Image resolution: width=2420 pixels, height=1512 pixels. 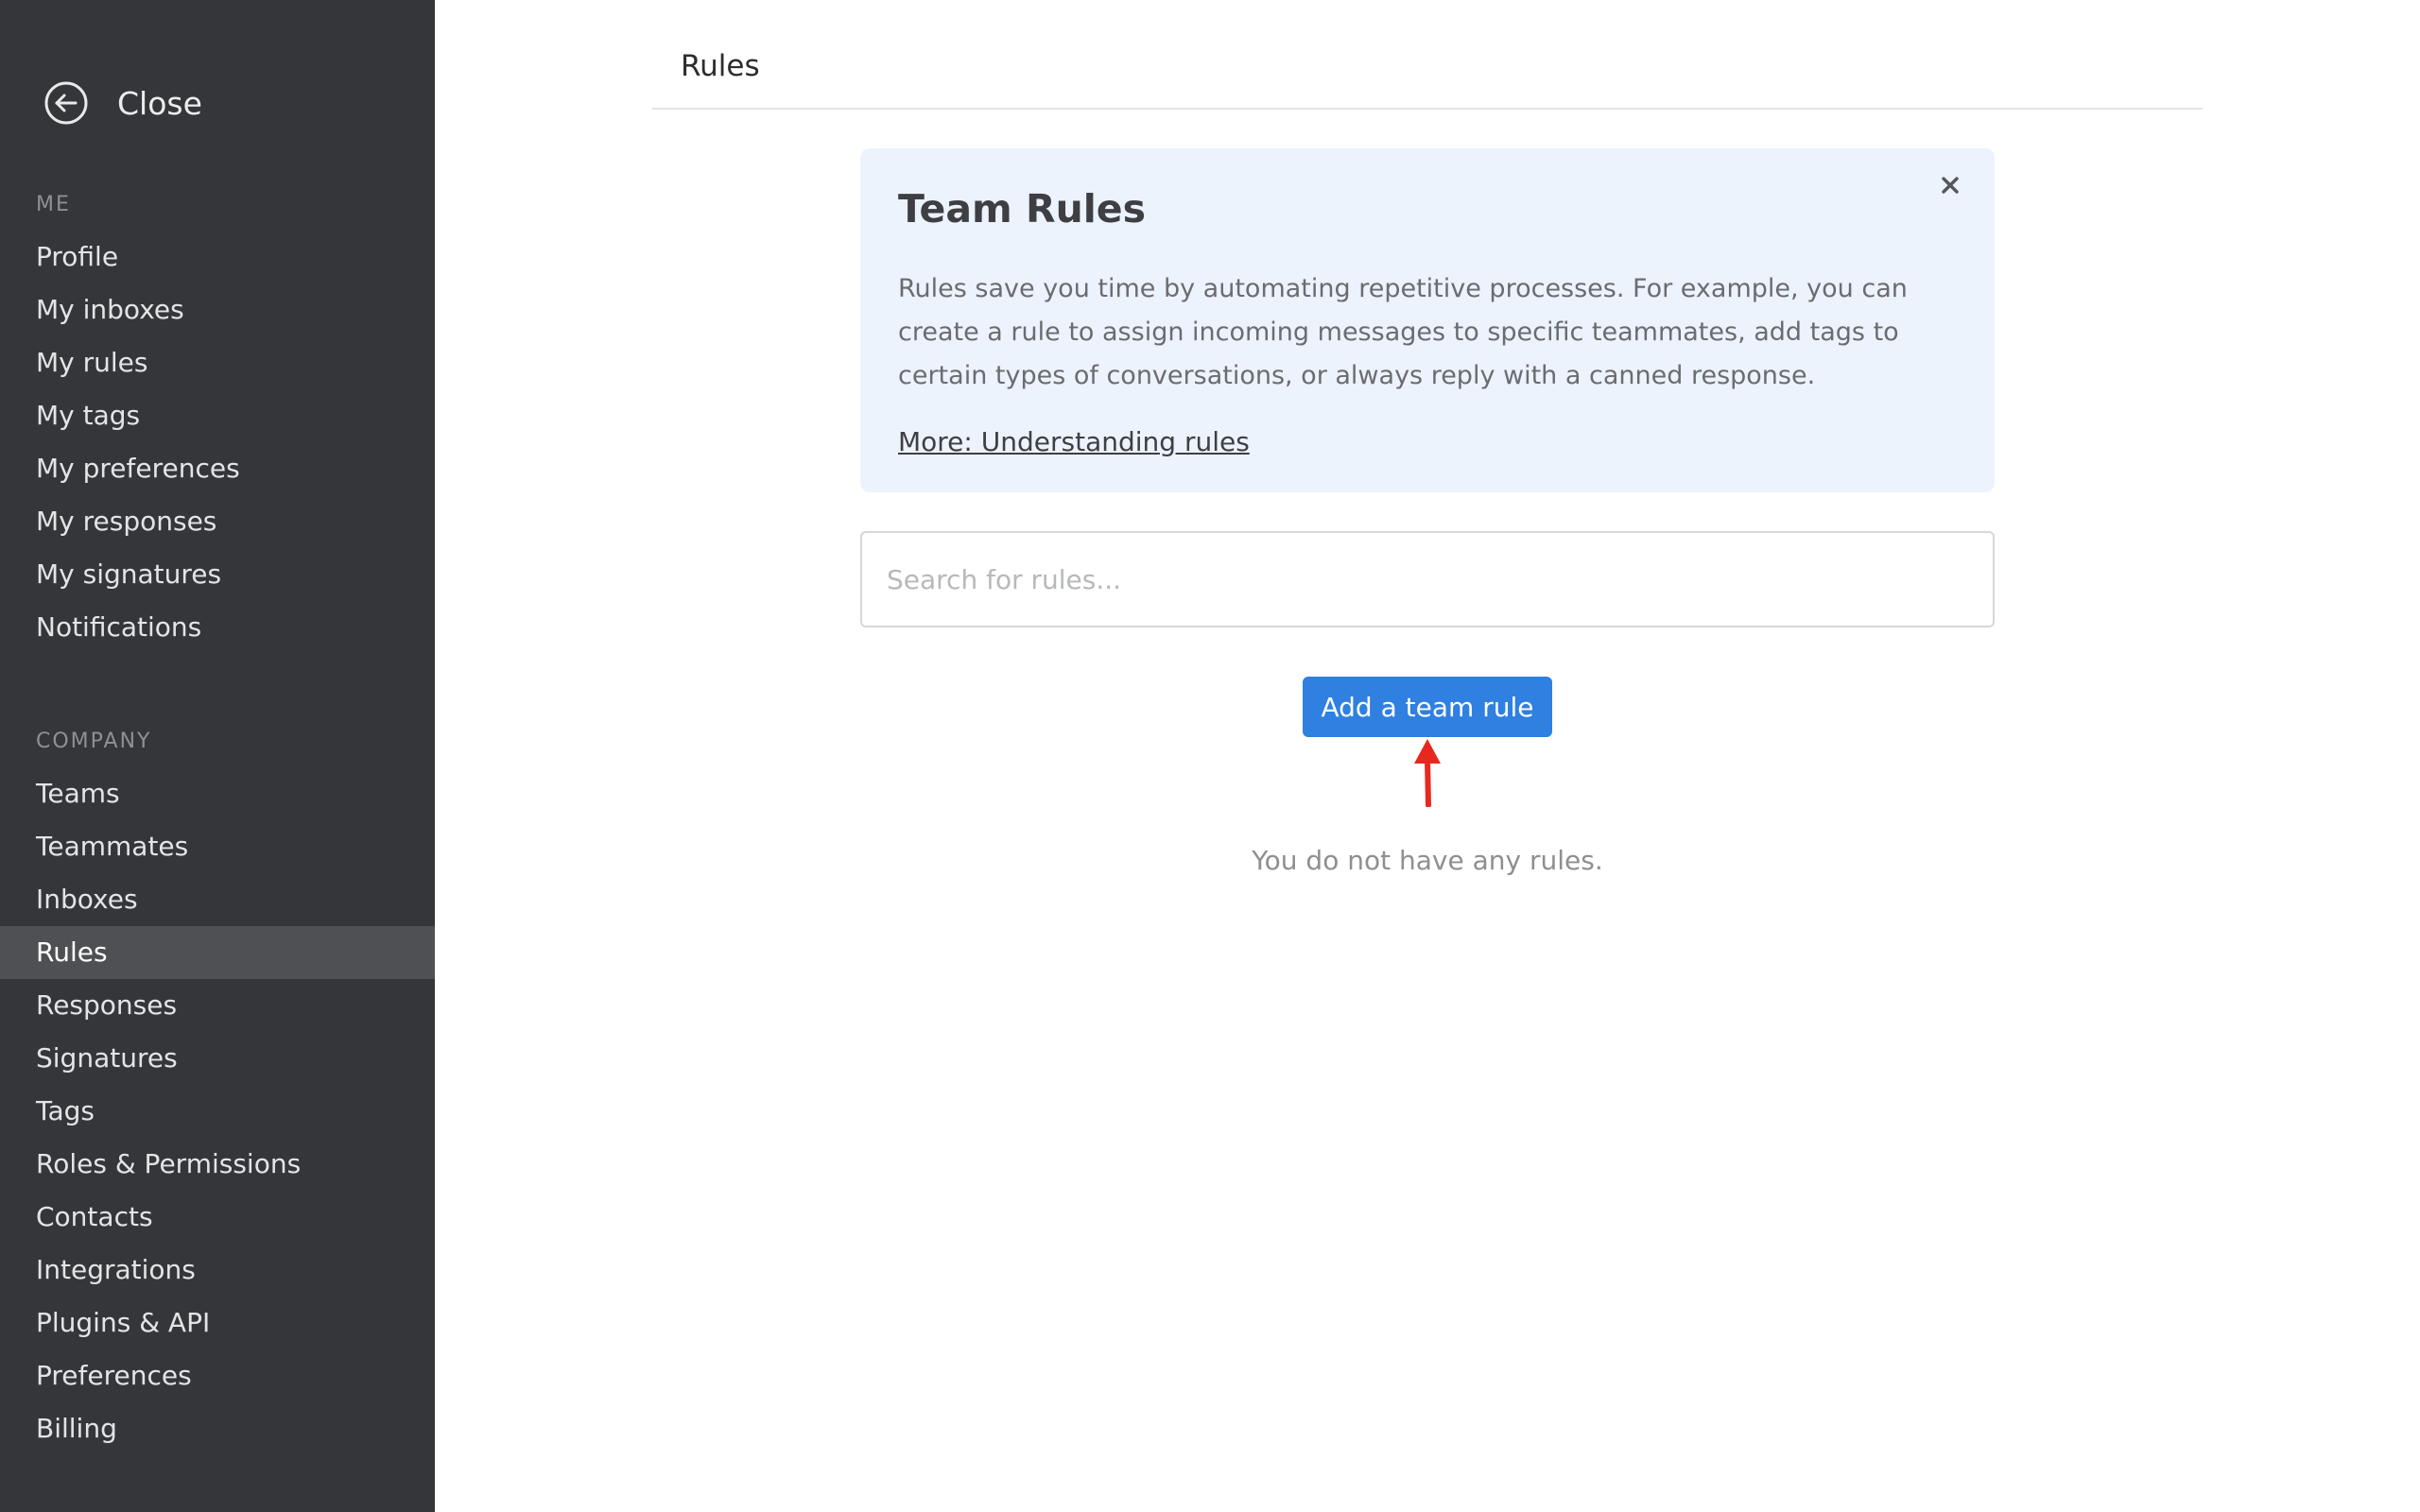 I want to click on info-card-title: Team Rules, so click(x=1022, y=209).